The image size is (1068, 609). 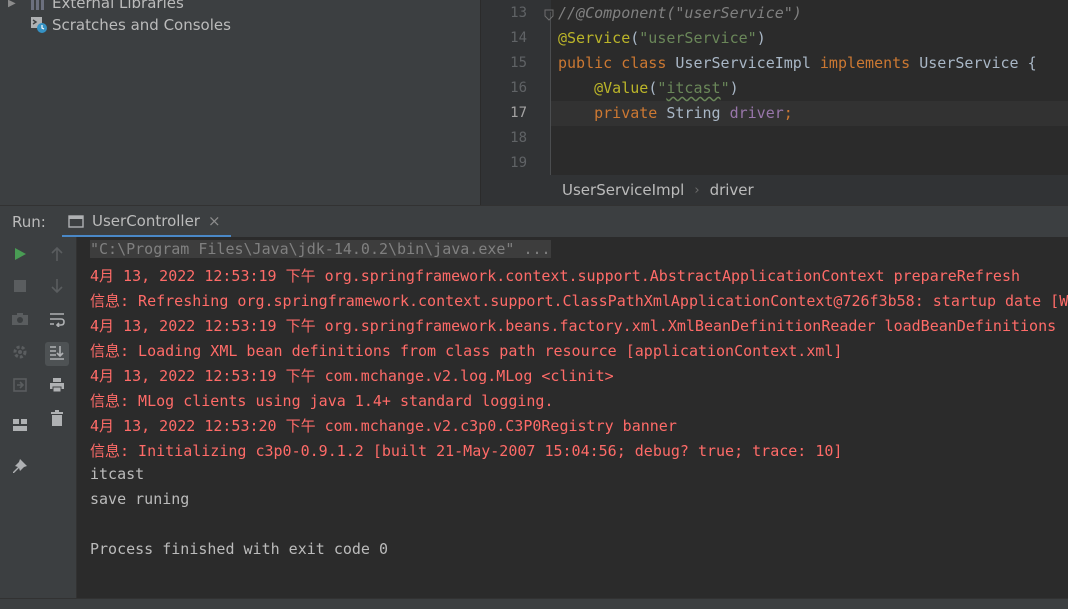 What do you see at coordinates (550, 93) in the screenshot?
I see `fold-guide` at bounding box center [550, 93].